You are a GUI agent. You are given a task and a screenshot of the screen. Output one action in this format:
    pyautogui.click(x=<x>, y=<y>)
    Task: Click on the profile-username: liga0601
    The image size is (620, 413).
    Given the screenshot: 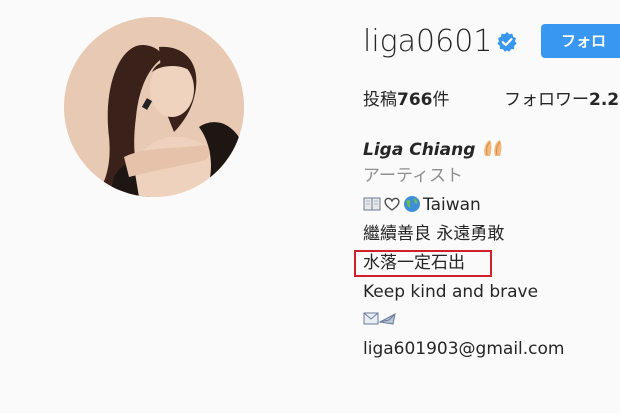 What is the action you would take?
    pyautogui.click(x=428, y=41)
    